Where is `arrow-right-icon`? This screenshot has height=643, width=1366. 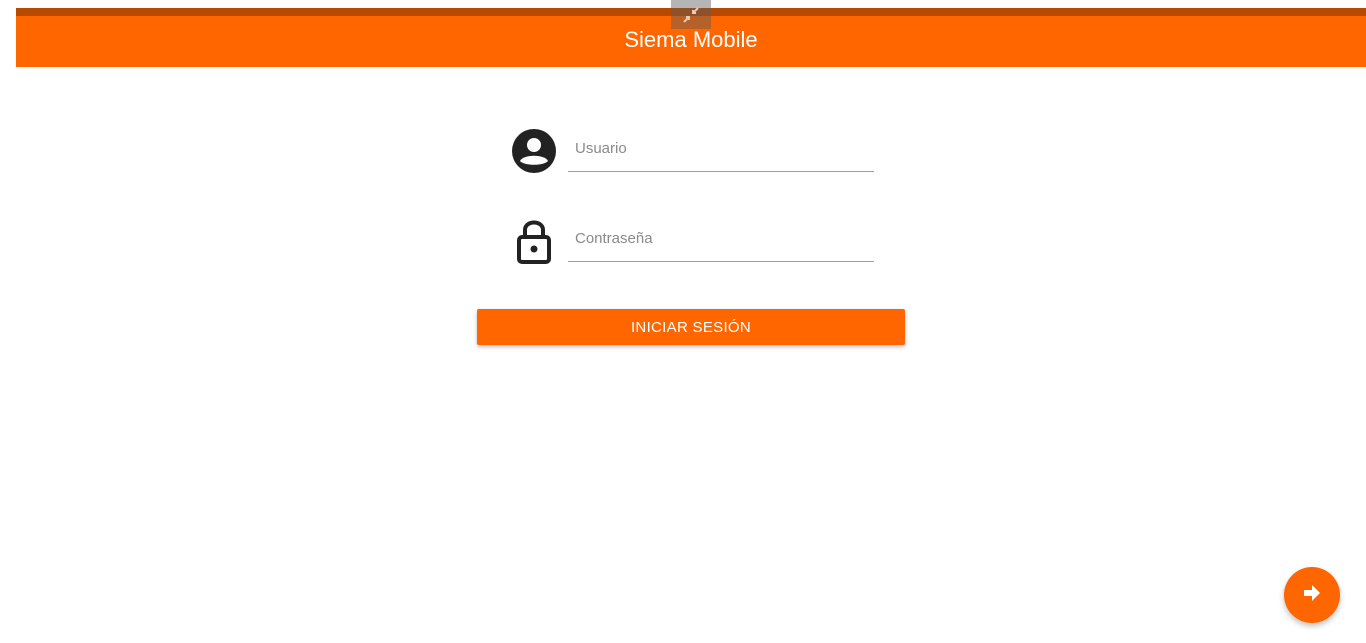
arrow-right-icon is located at coordinates (1312, 595).